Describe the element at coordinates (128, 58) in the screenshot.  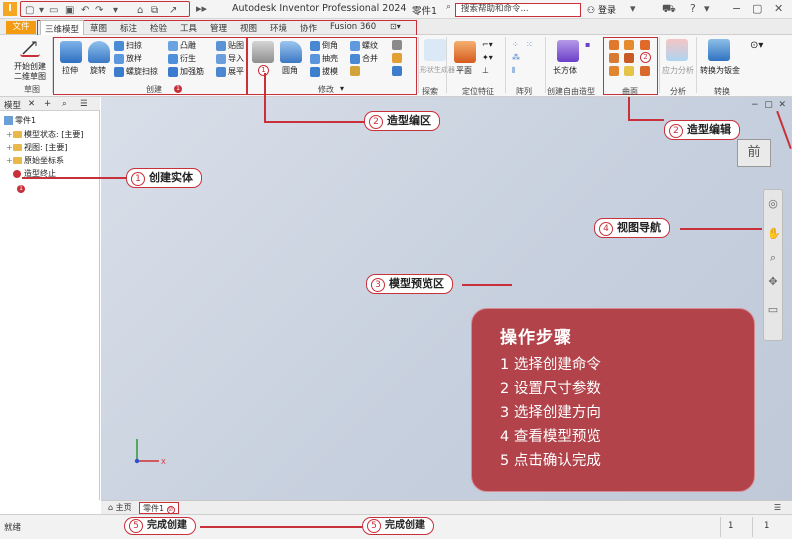
I see `loft-button: 放样` at that location.